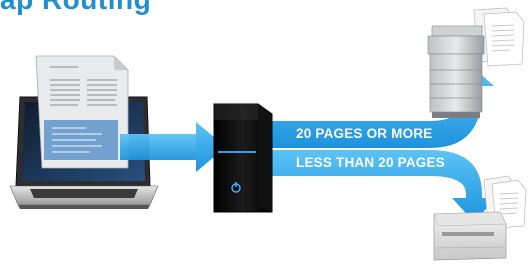  What do you see at coordinates (370, 162) in the screenshot?
I see `route-label-less-than-20: LESS THAN 20 PAGES` at bounding box center [370, 162].